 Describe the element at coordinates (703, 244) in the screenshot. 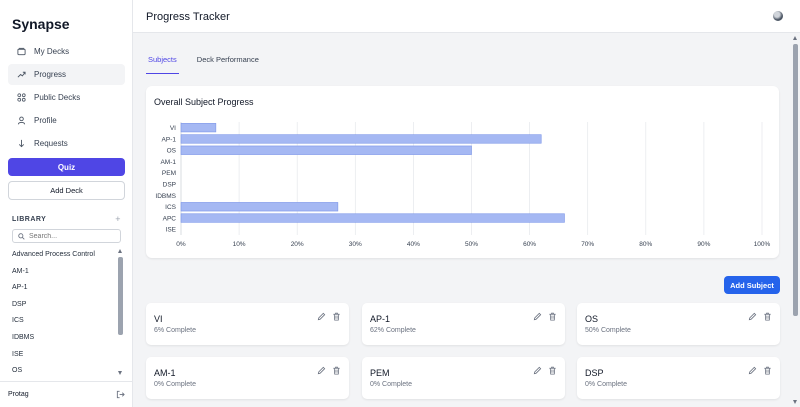

I see `x-tick-label: 90%` at that location.